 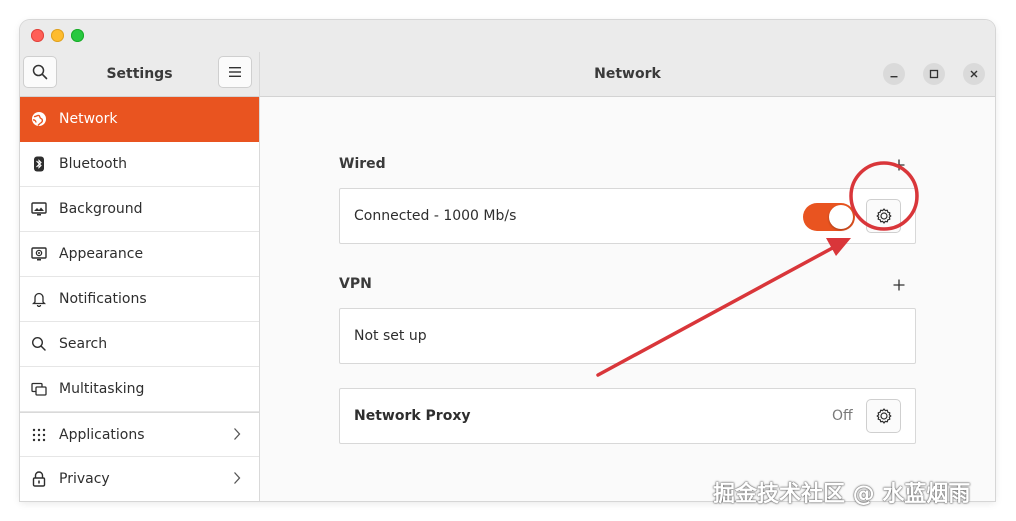 I want to click on add-wired-button, so click(x=899, y=165).